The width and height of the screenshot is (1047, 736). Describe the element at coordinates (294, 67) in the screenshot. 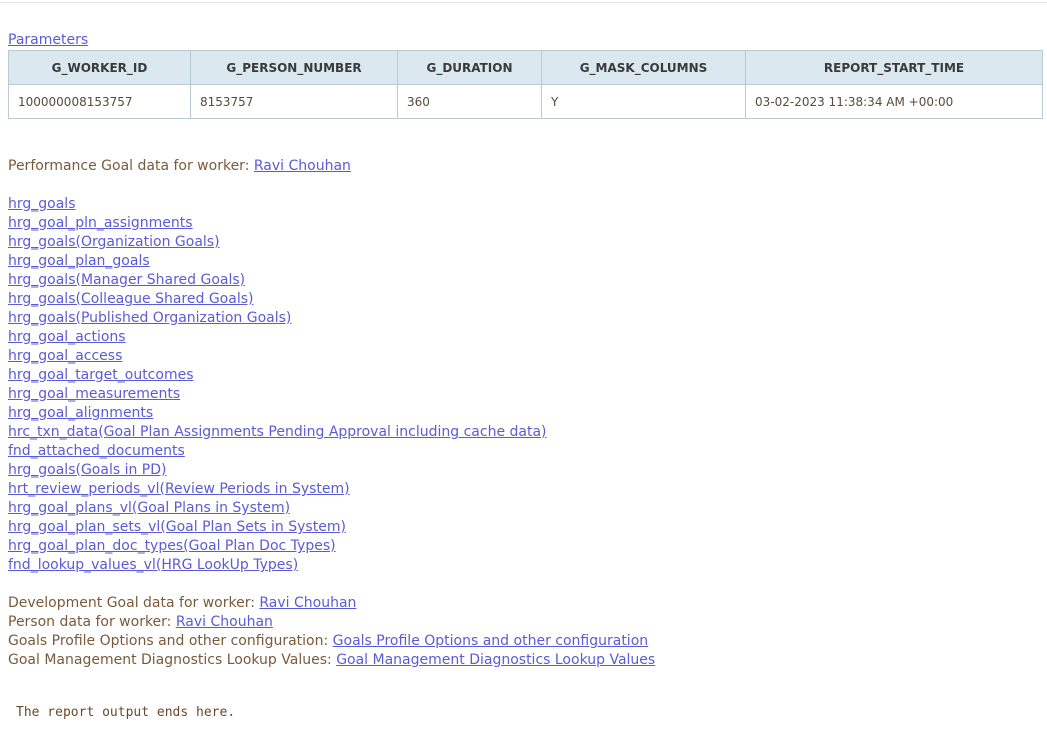

I see `column-header-person-number: G_PERSON_NUMBER` at that location.